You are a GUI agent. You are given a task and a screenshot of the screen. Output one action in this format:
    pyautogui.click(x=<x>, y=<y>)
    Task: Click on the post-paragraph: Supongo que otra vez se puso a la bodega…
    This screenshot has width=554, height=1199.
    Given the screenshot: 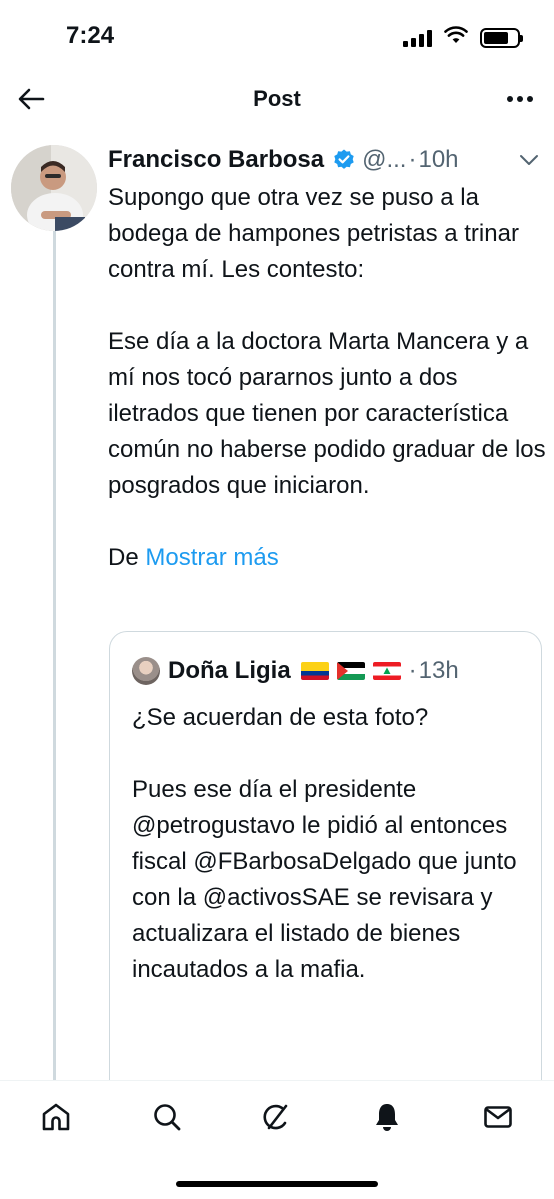 What is the action you would take?
    pyautogui.click(x=313, y=233)
    